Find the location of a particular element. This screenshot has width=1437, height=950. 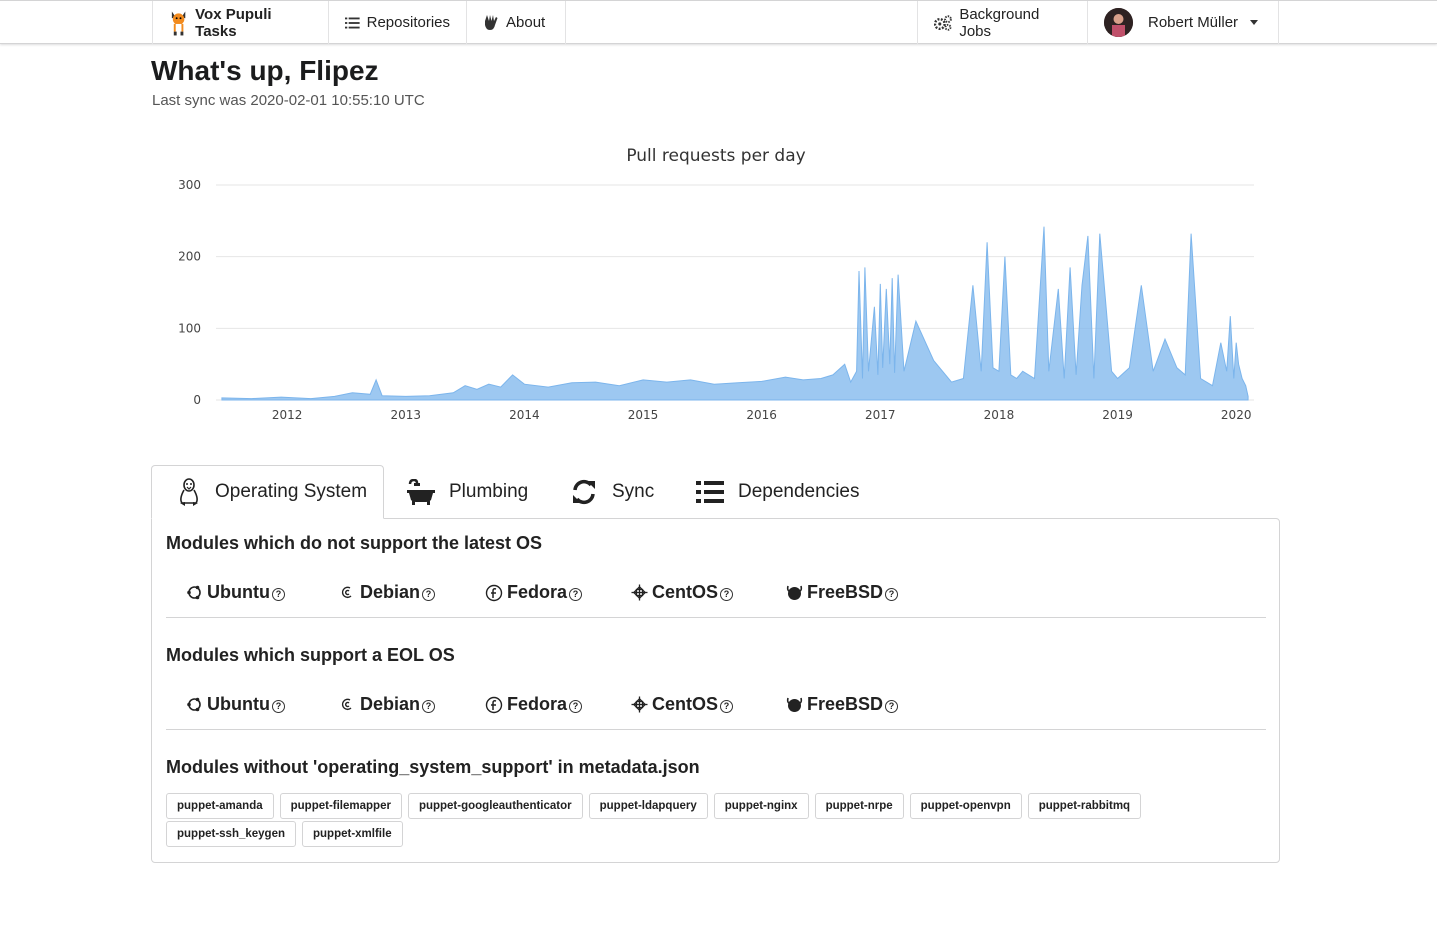

chevron-down-icon is located at coordinates (1254, 22).